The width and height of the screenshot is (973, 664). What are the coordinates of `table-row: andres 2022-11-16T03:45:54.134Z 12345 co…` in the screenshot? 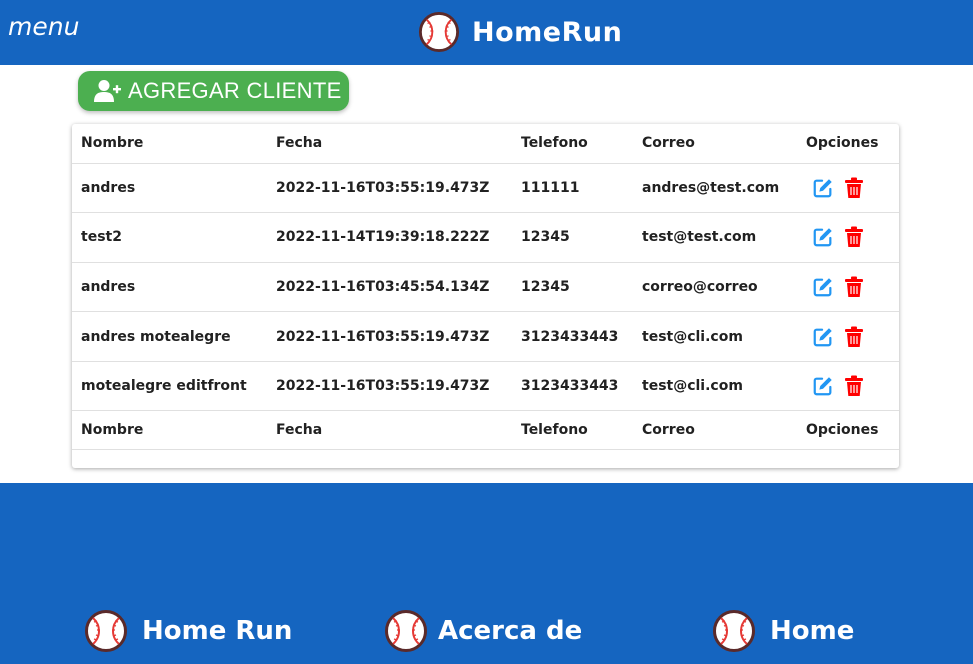 It's located at (485, 287).